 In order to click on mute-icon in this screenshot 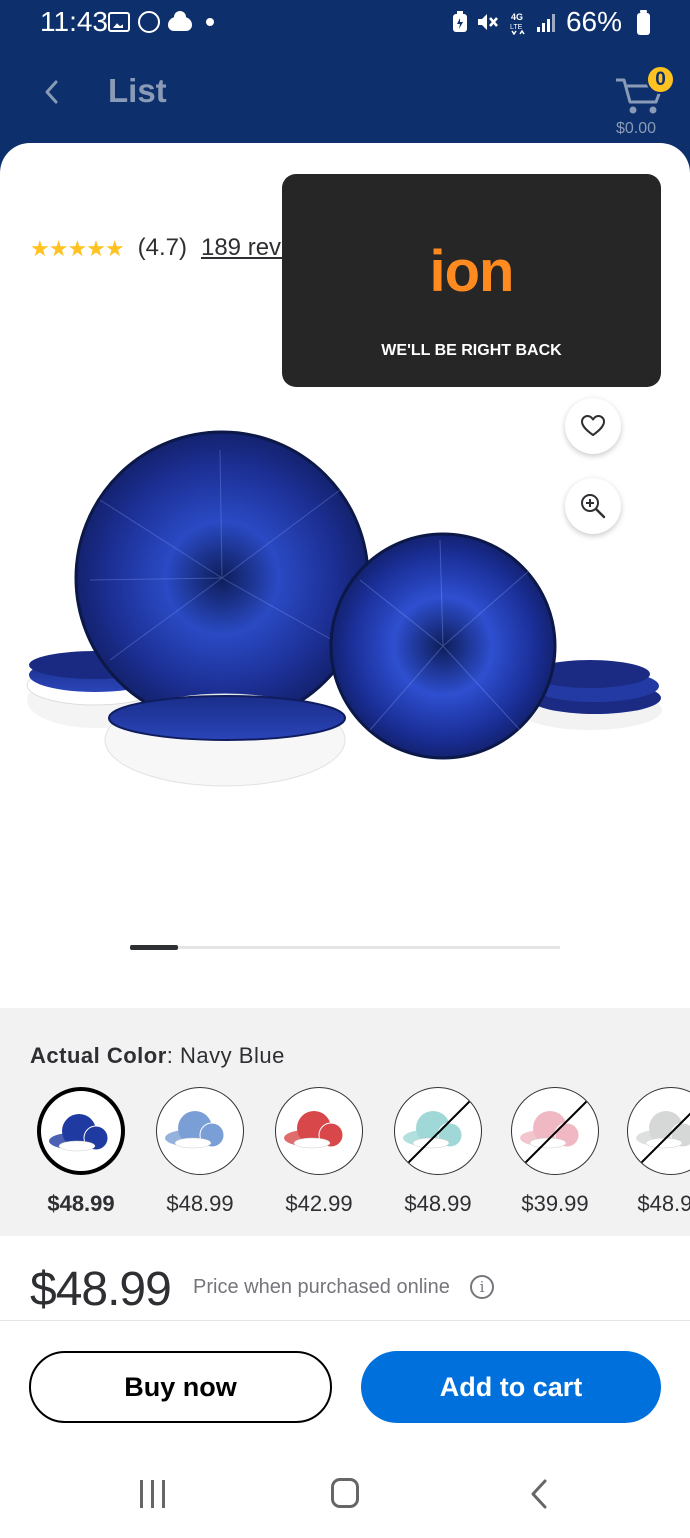, I will do `click(487, 22)`.